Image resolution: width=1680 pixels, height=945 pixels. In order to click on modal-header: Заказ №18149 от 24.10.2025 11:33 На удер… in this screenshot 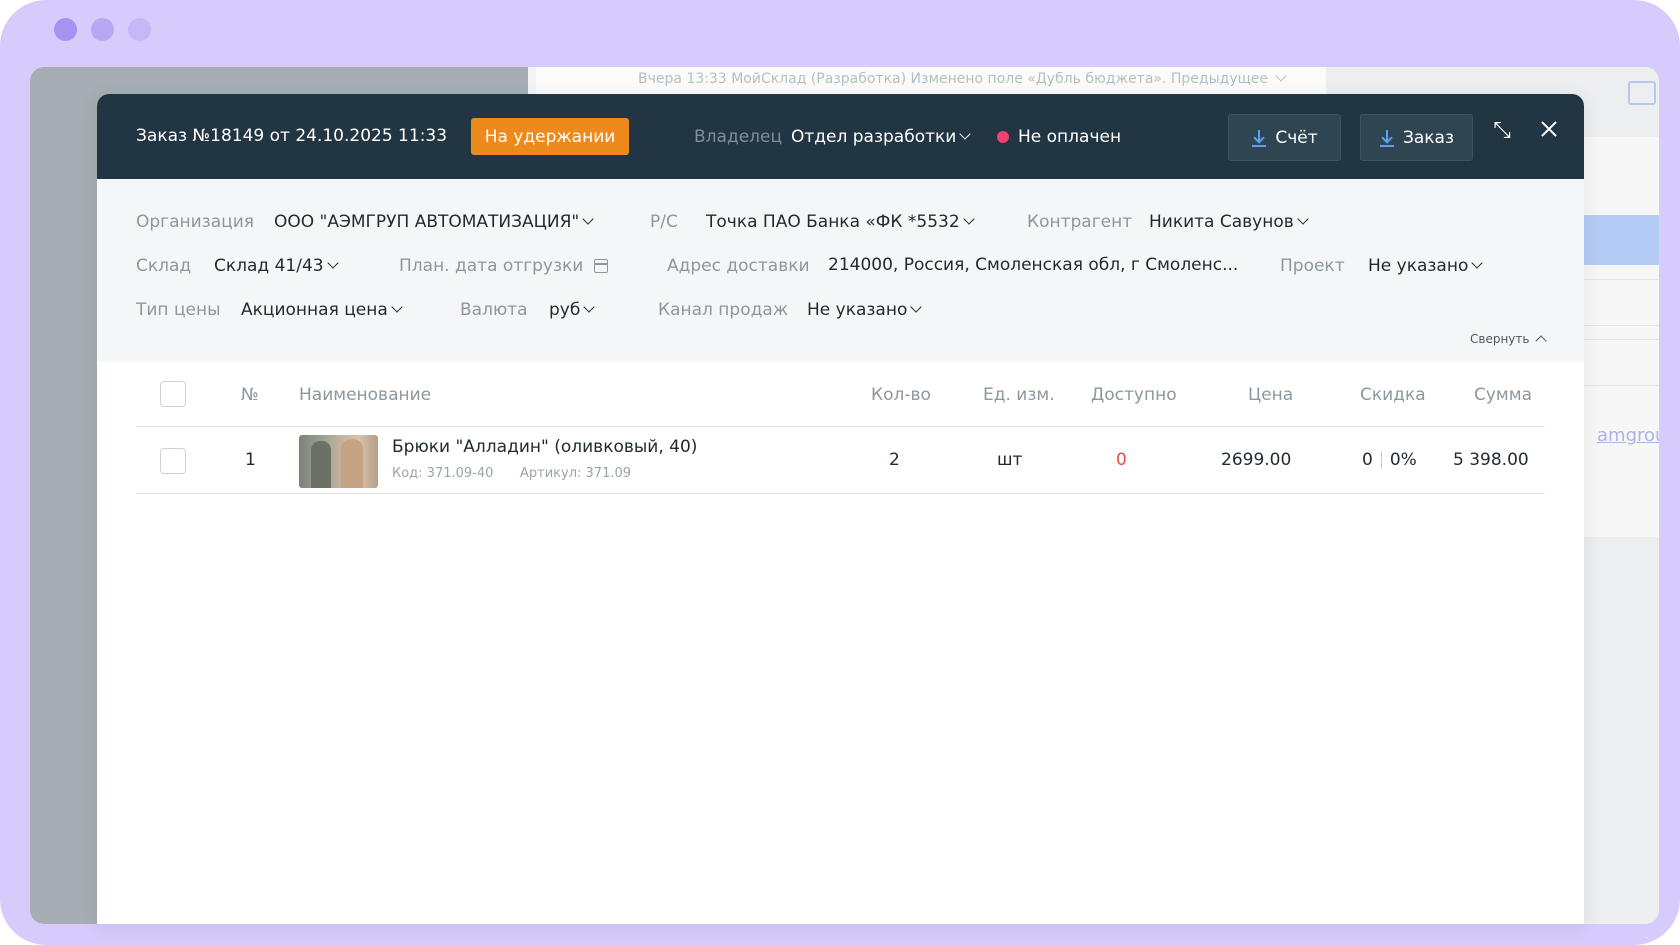, I will do `click(840, 136)`.